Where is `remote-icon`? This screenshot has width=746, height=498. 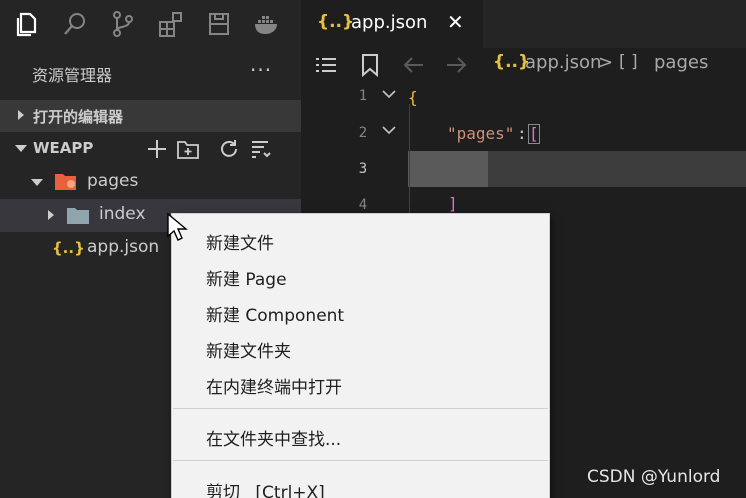
remote-icon is located at coordinates (219, 24).